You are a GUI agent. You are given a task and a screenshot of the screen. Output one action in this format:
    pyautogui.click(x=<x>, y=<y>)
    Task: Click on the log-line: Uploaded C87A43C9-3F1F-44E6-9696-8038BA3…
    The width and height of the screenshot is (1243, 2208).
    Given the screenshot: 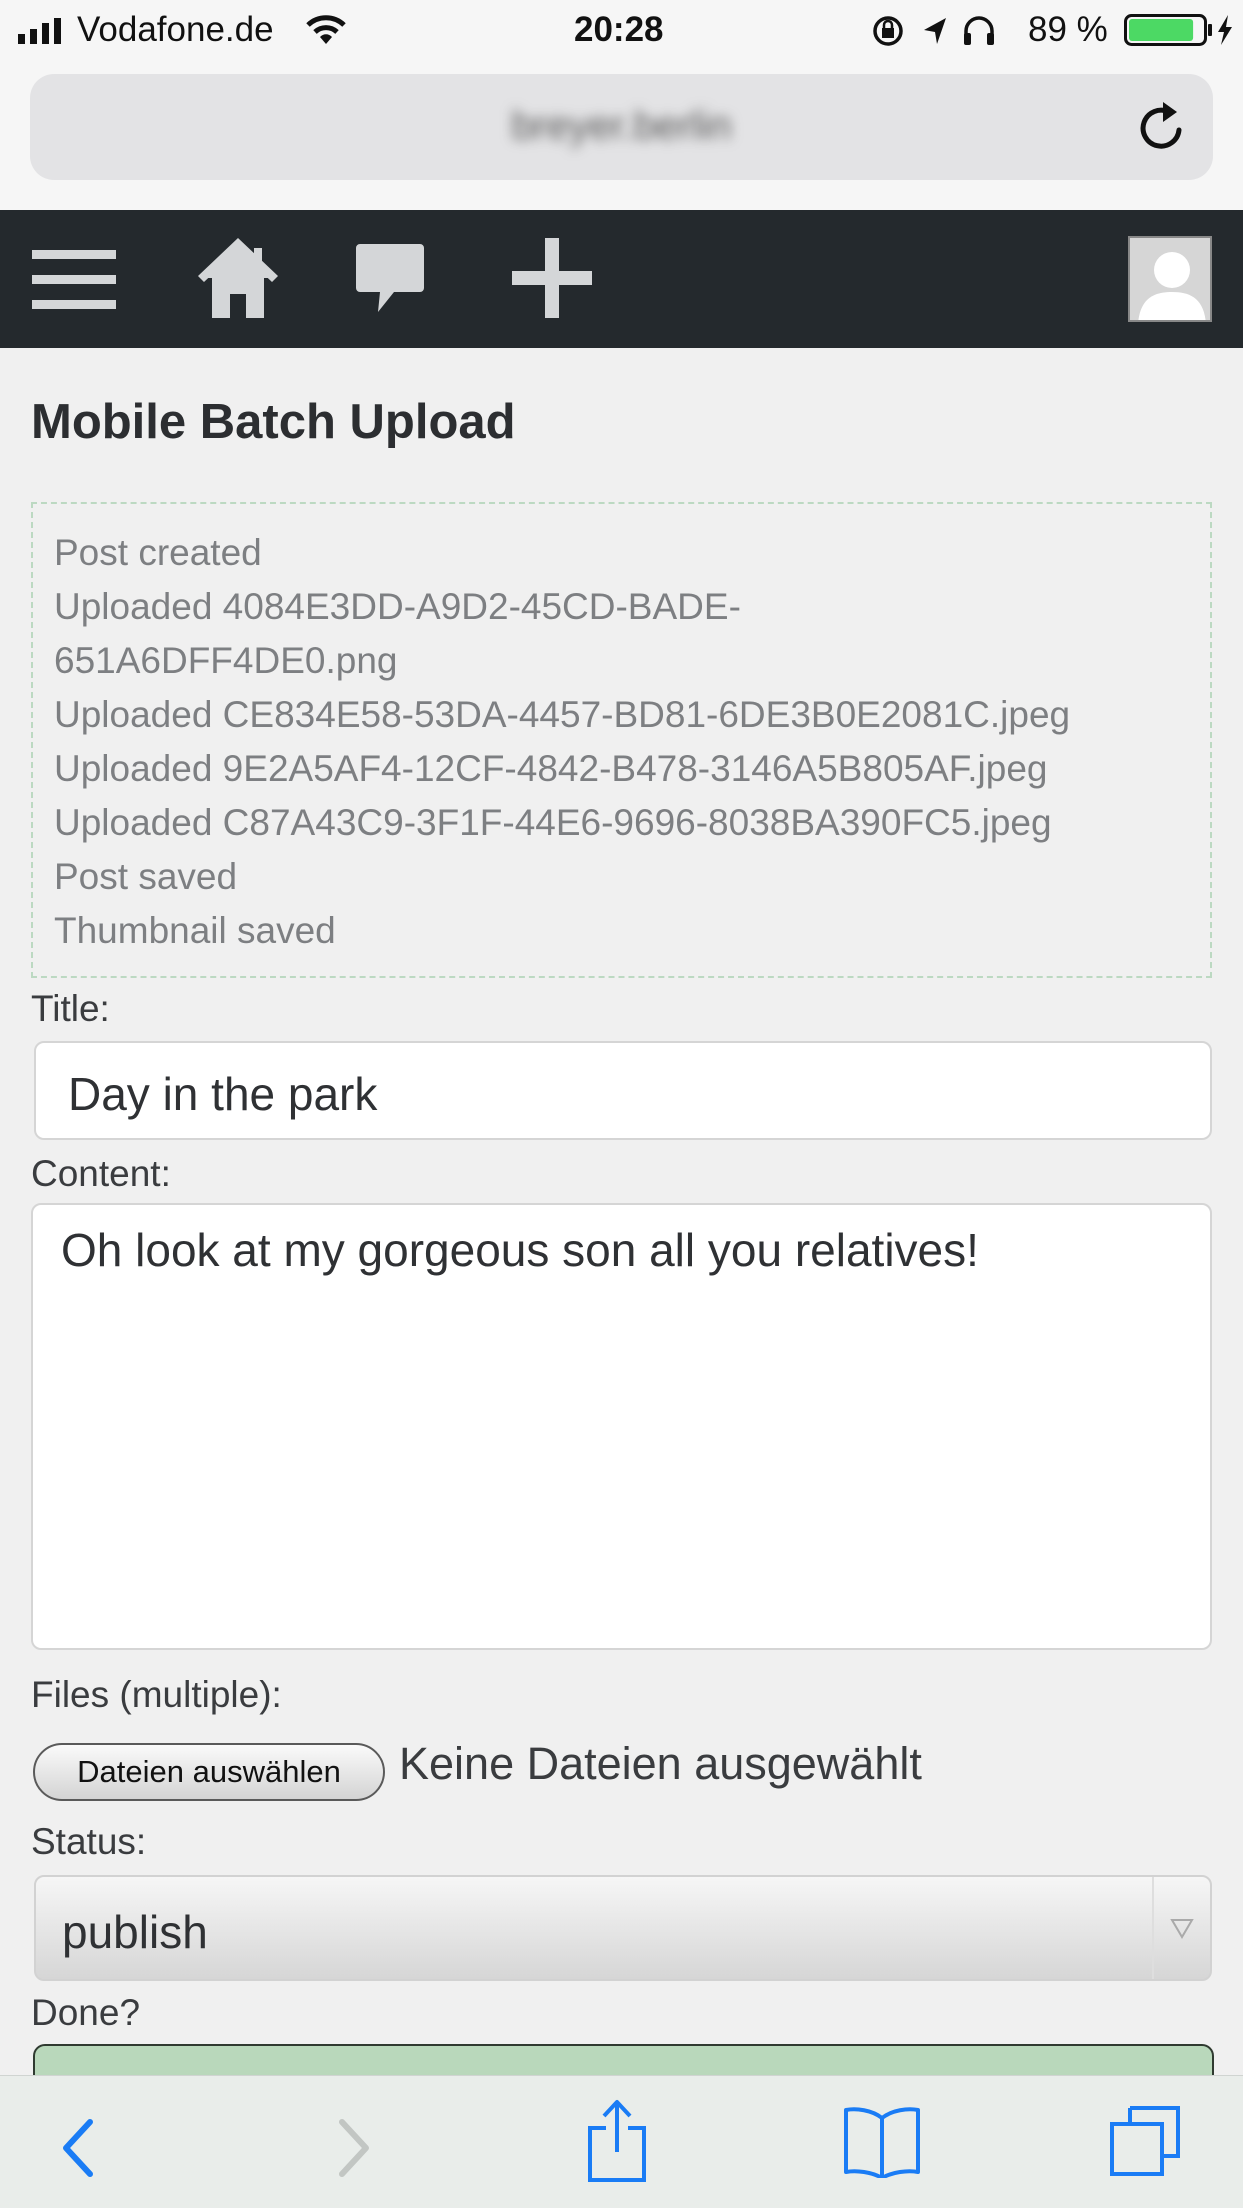 What is the action you would take?
    pyautogui.click(x=553, y=822)
    